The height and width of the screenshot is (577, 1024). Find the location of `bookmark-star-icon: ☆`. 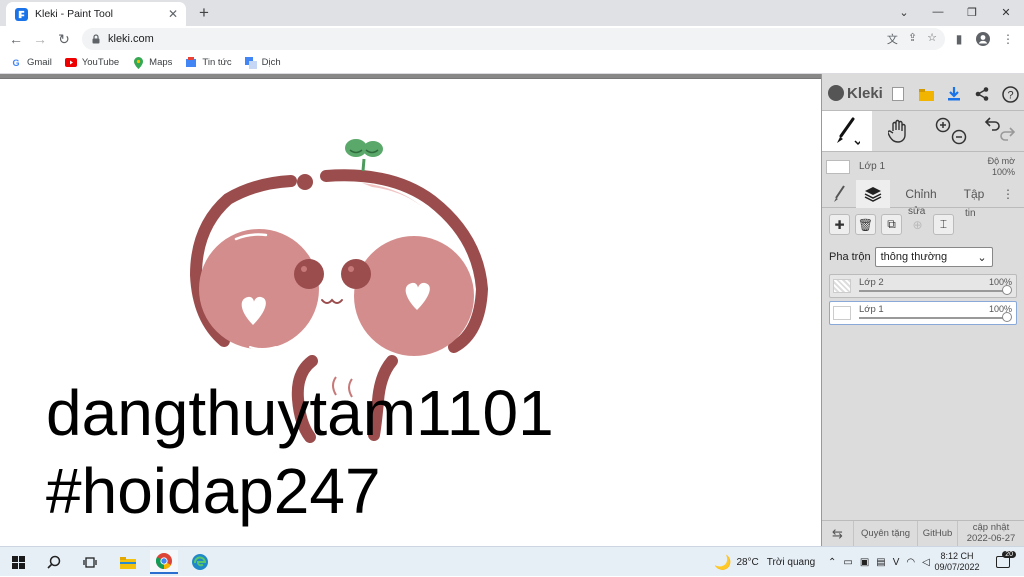

bookmark-star-icon: ☆ is located at coordinates (932, 39).